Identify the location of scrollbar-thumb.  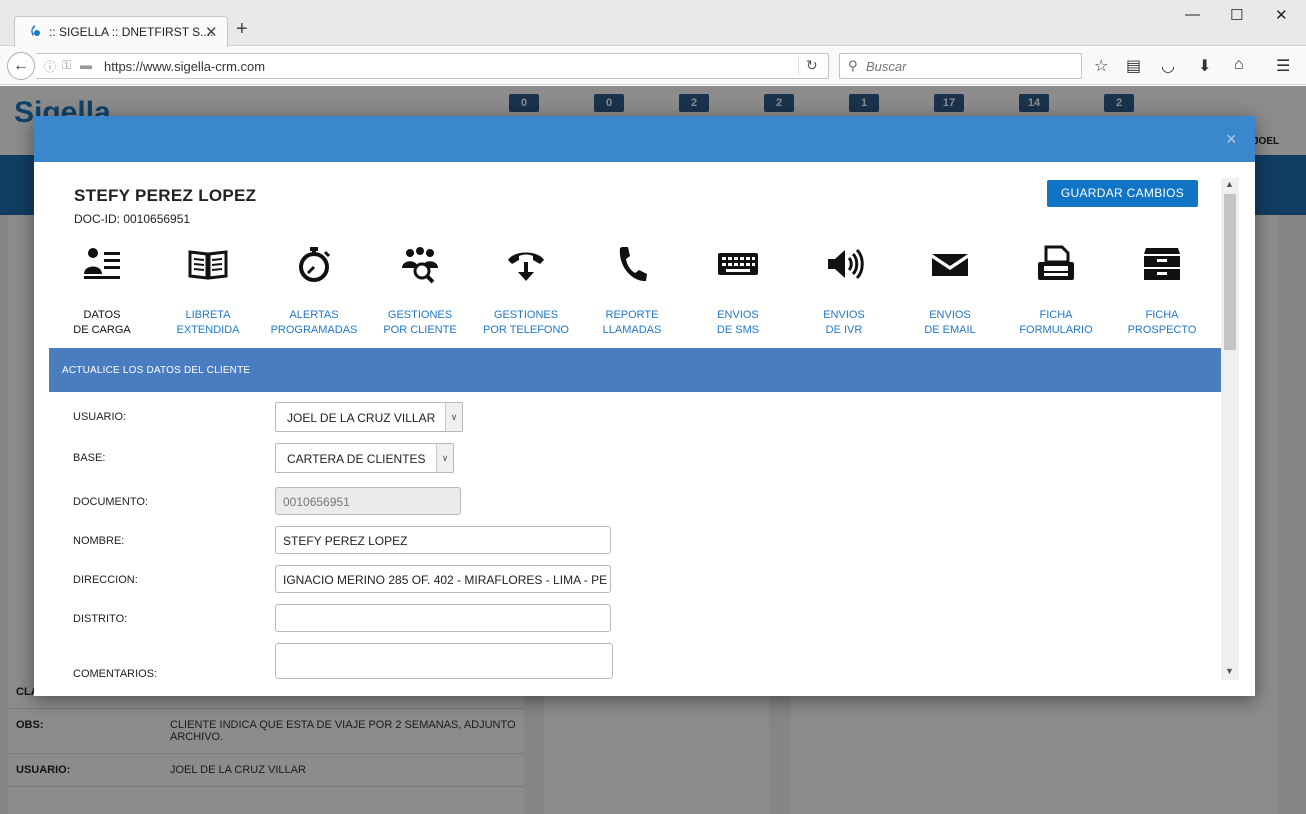
(1230, 272).